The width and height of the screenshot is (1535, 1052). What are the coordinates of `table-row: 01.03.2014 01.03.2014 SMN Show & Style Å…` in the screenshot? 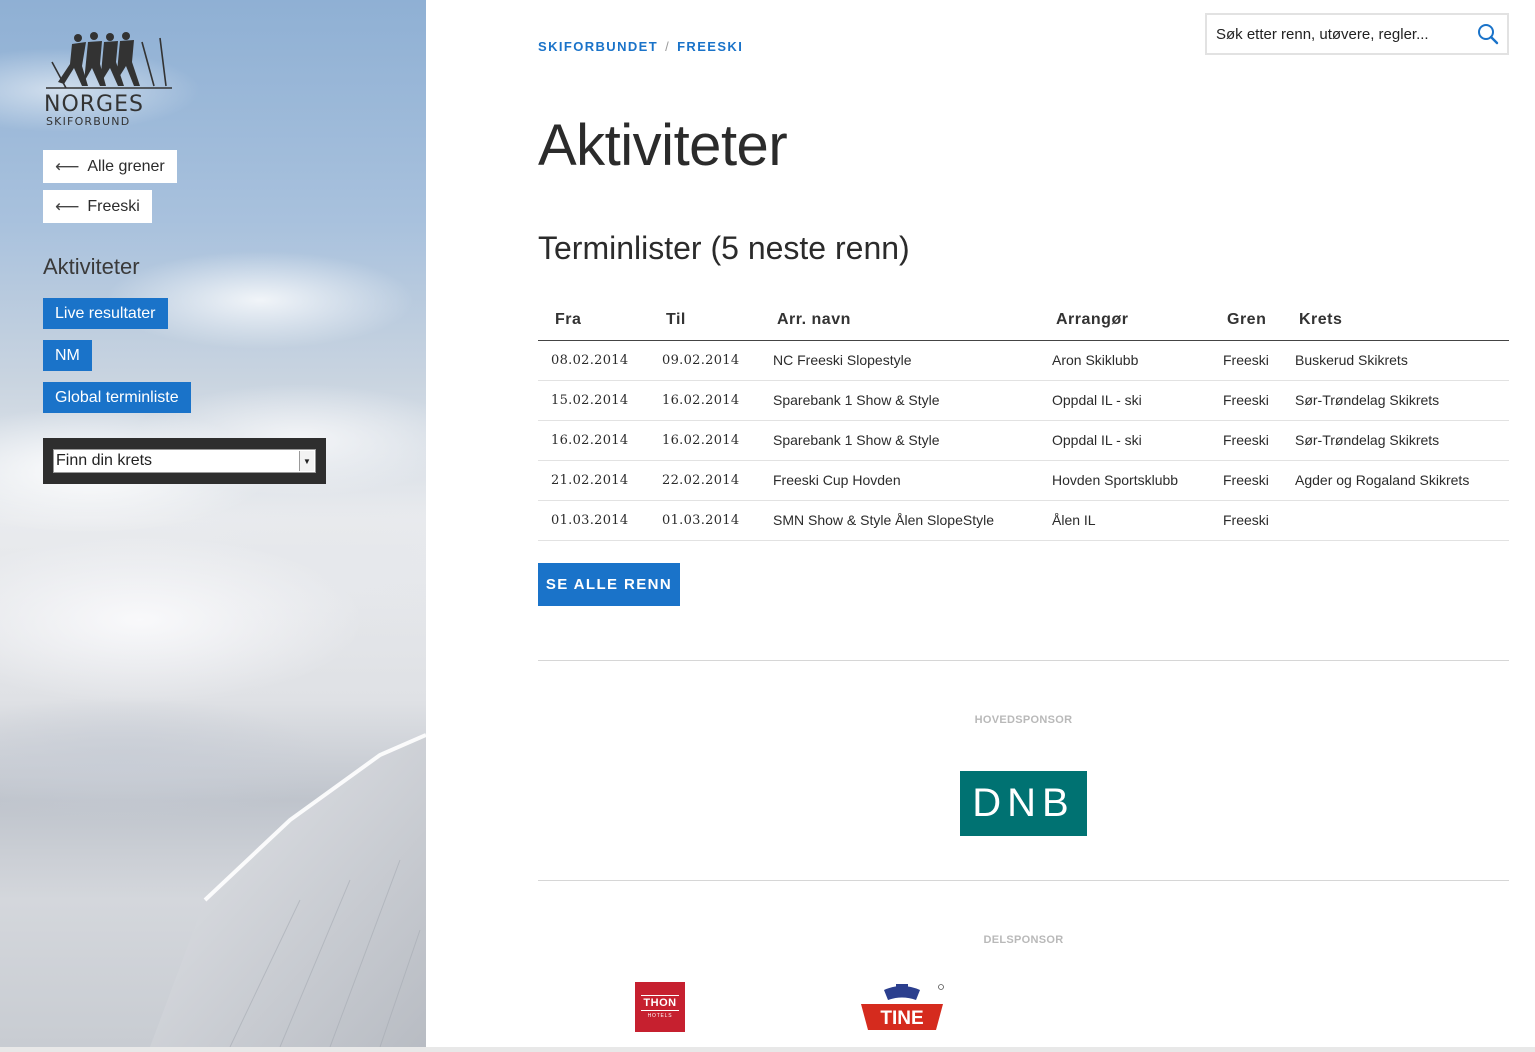 It's located at (1023, 520).